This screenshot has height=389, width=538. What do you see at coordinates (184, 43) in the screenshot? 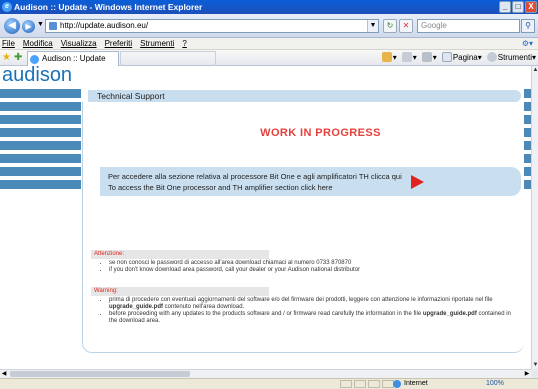
I see `menu-help: ?` at bounding box center [184, 43].